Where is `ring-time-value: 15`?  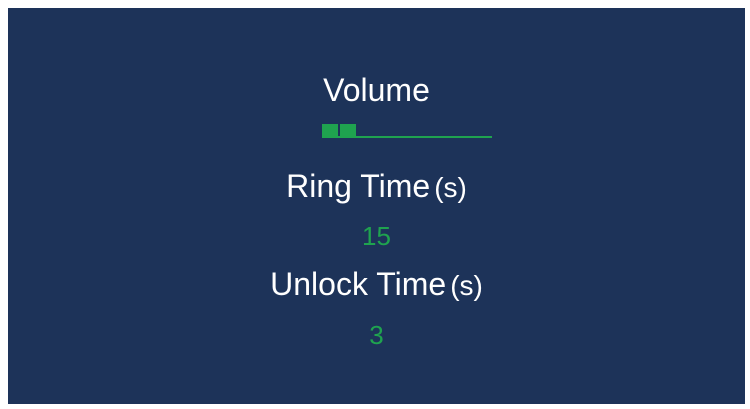 ring-time-value: 15 is located at coordinates (376, 236).